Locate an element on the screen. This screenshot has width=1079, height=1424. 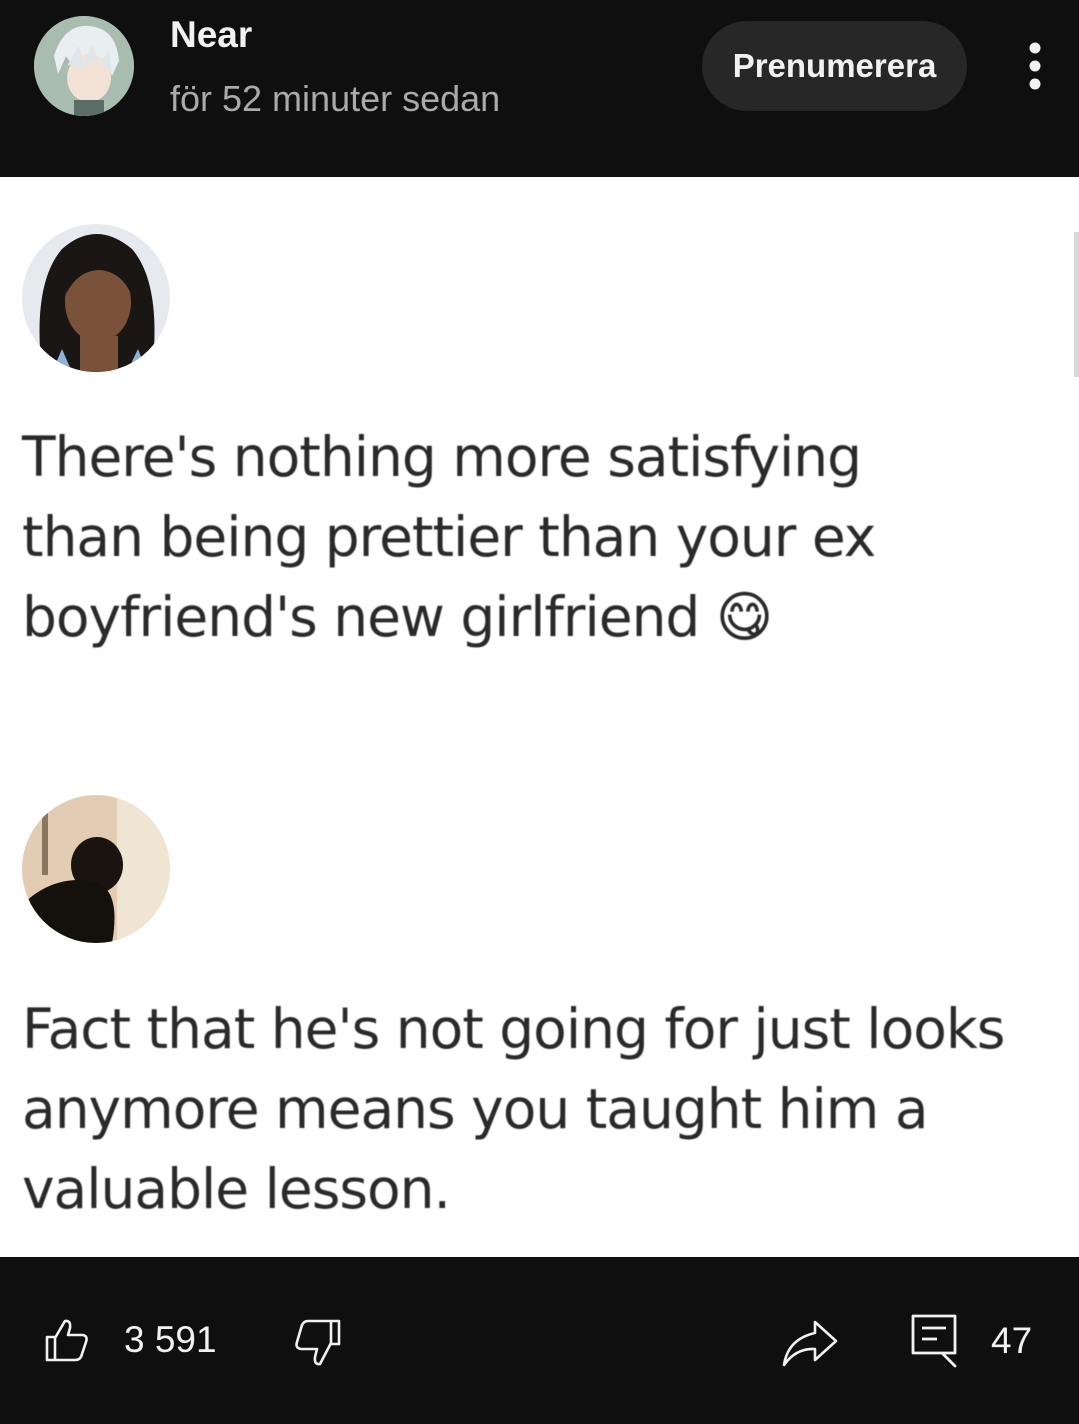
yum-emoji-icon: 😋 is located at coordinates (744, 617).